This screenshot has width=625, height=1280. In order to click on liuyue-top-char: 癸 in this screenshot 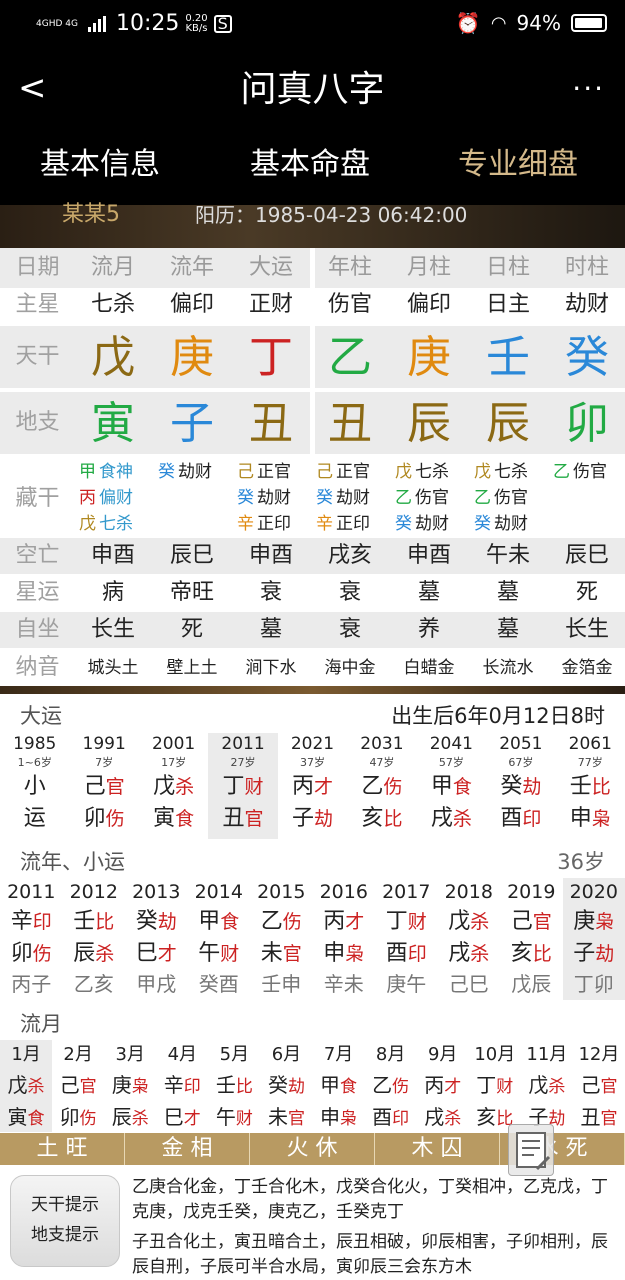, I will do `click(277, 1085)`.